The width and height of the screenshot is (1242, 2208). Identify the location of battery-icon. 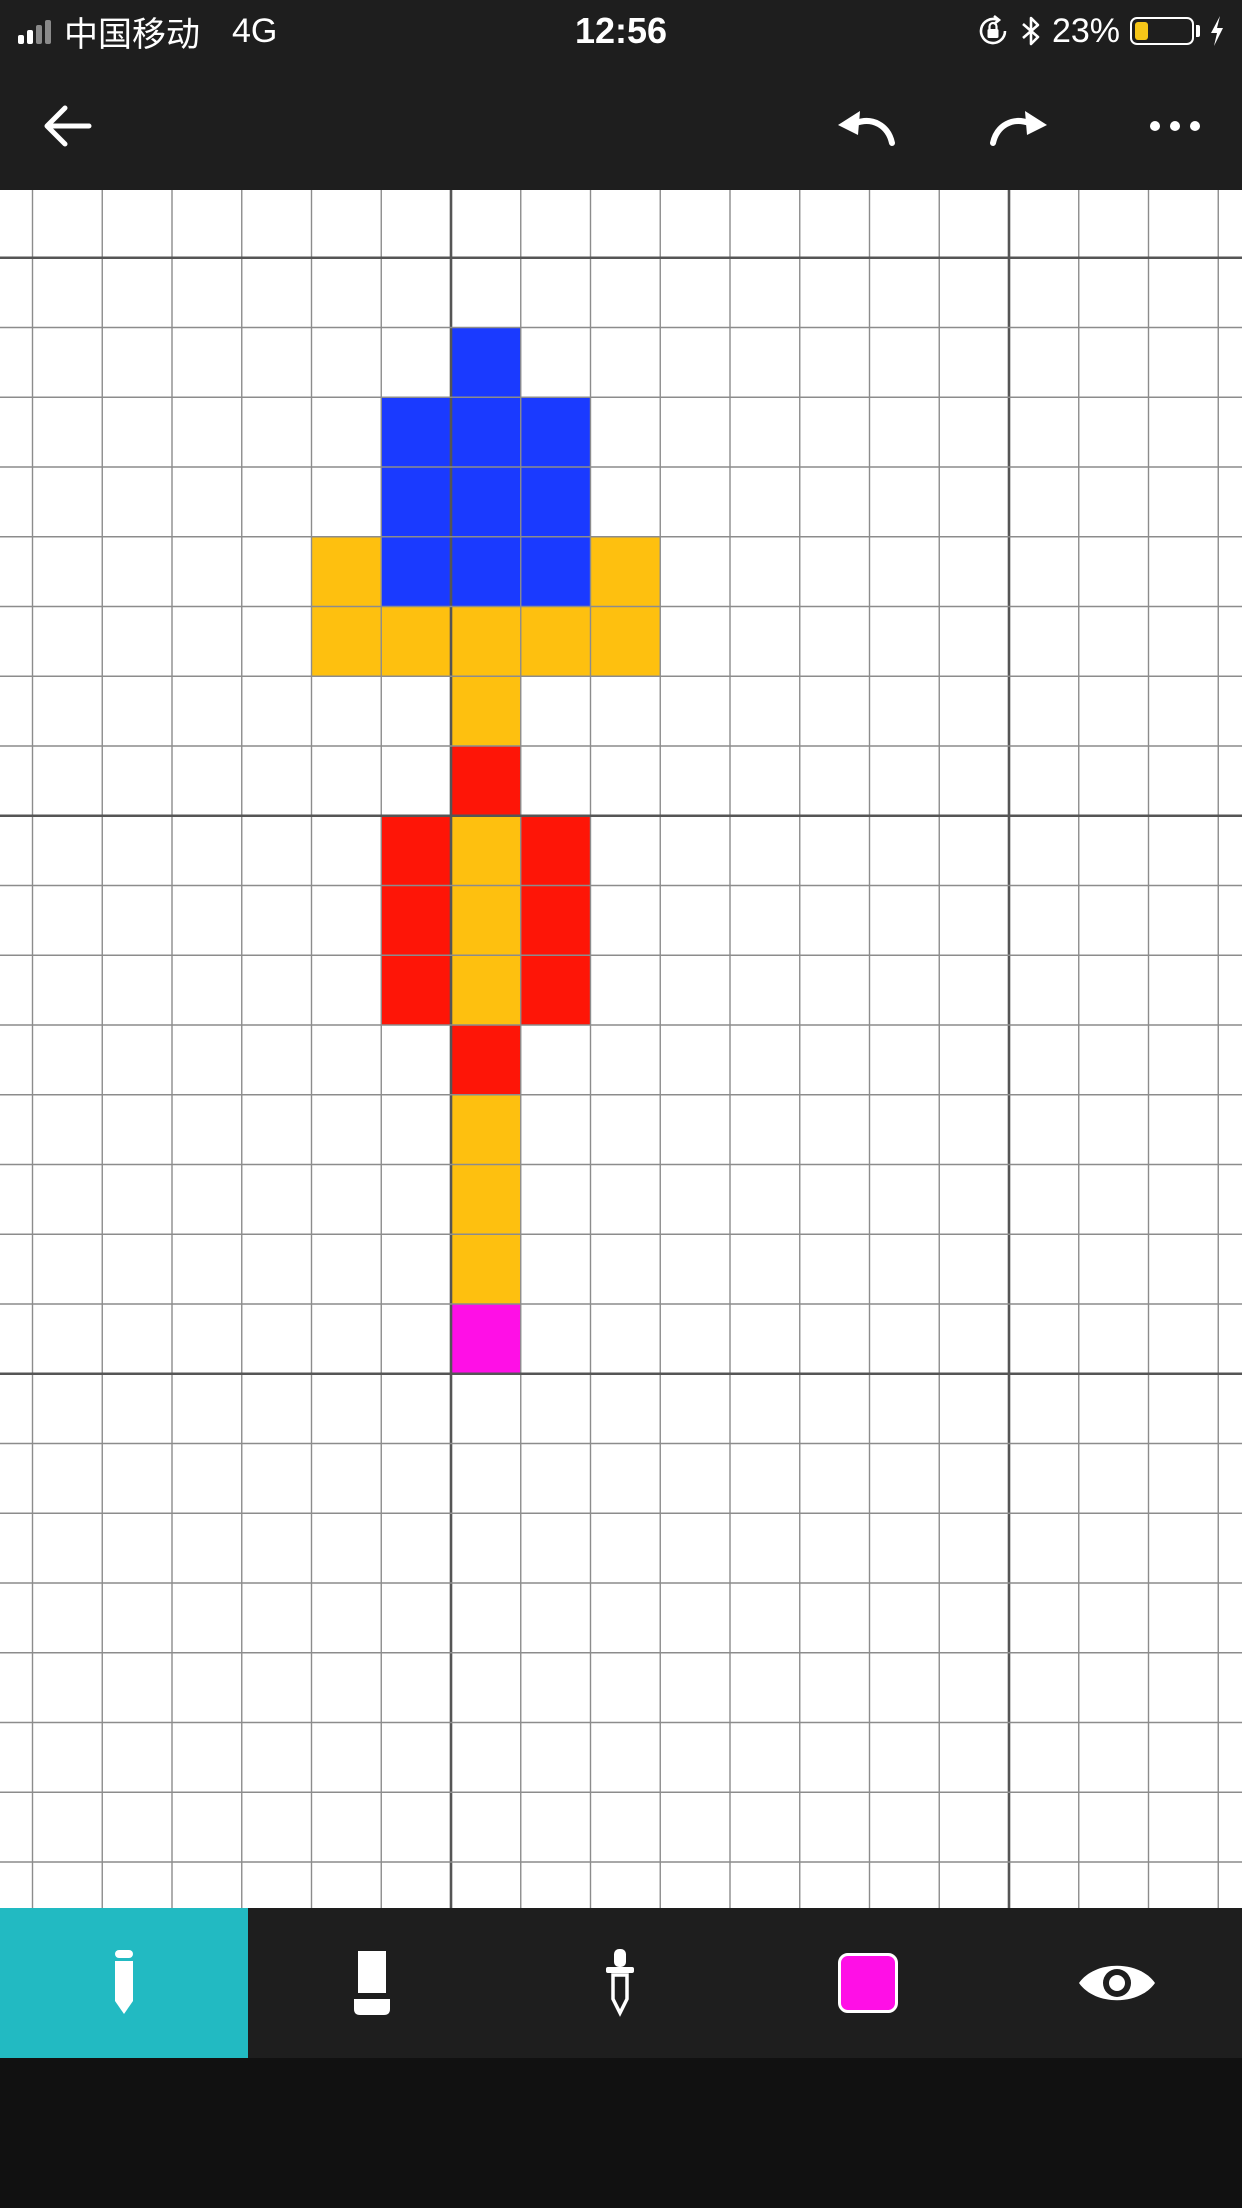
(1162, 31).